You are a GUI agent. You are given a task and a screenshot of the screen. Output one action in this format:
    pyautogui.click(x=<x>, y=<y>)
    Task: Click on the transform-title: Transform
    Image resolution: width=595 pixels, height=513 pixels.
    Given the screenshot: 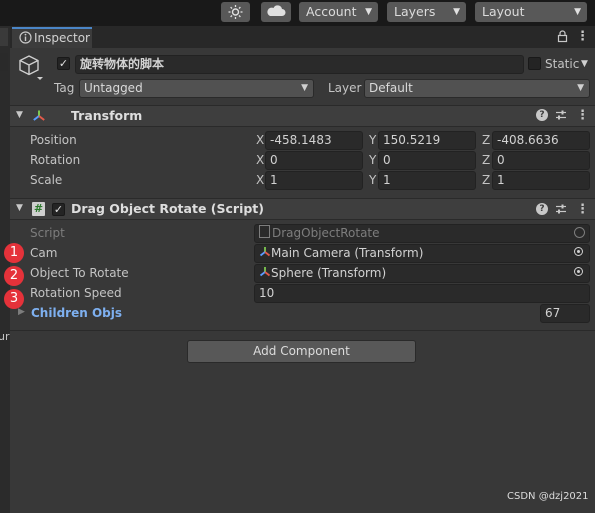 What is the action you would take?
    pyautogui.click(x=107, y=115)
    